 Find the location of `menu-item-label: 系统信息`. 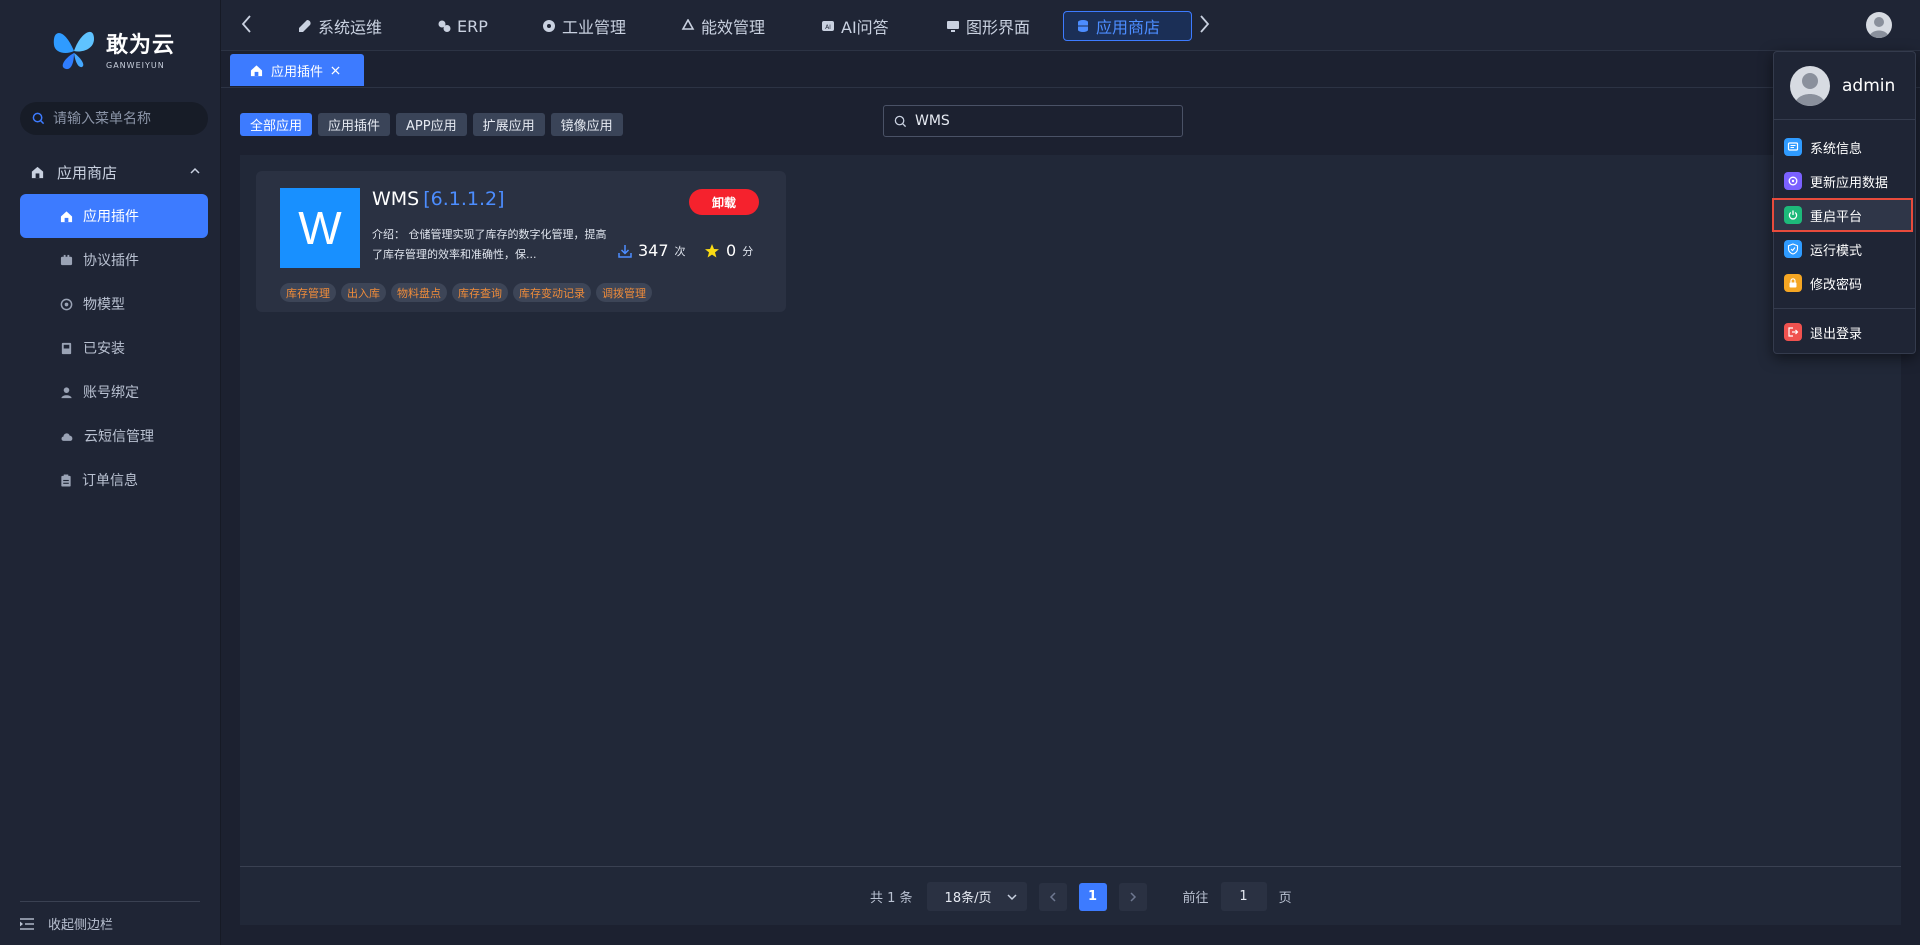

menu-item-label: 系统信息 is located at coordinates (1836, 149).